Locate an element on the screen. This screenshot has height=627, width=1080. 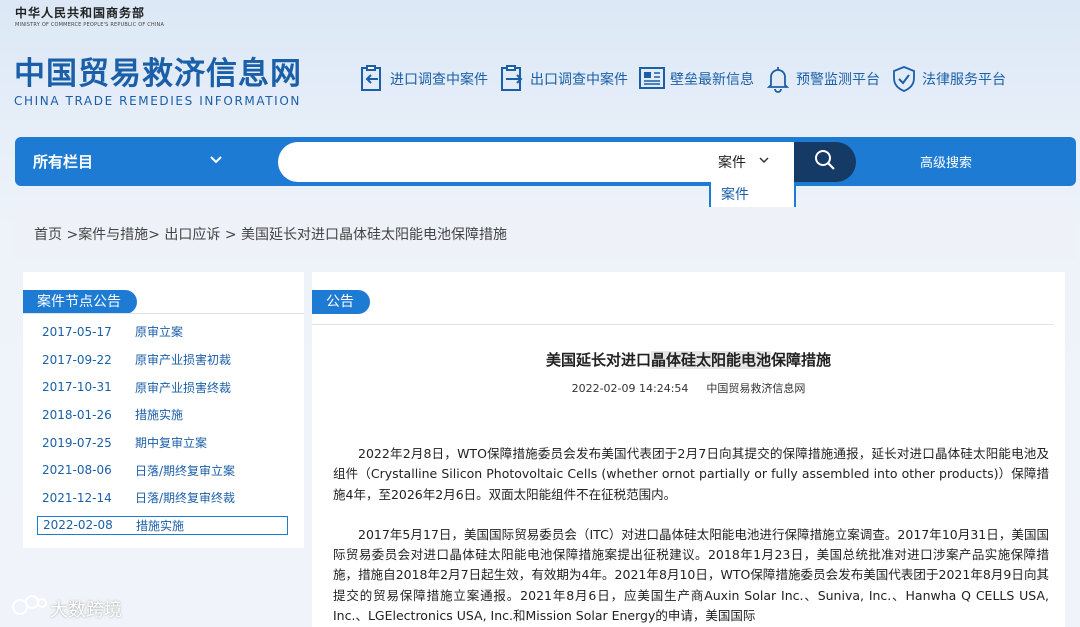
node-title: 日落/期终复审立案 is located at coordinates (185, 470).